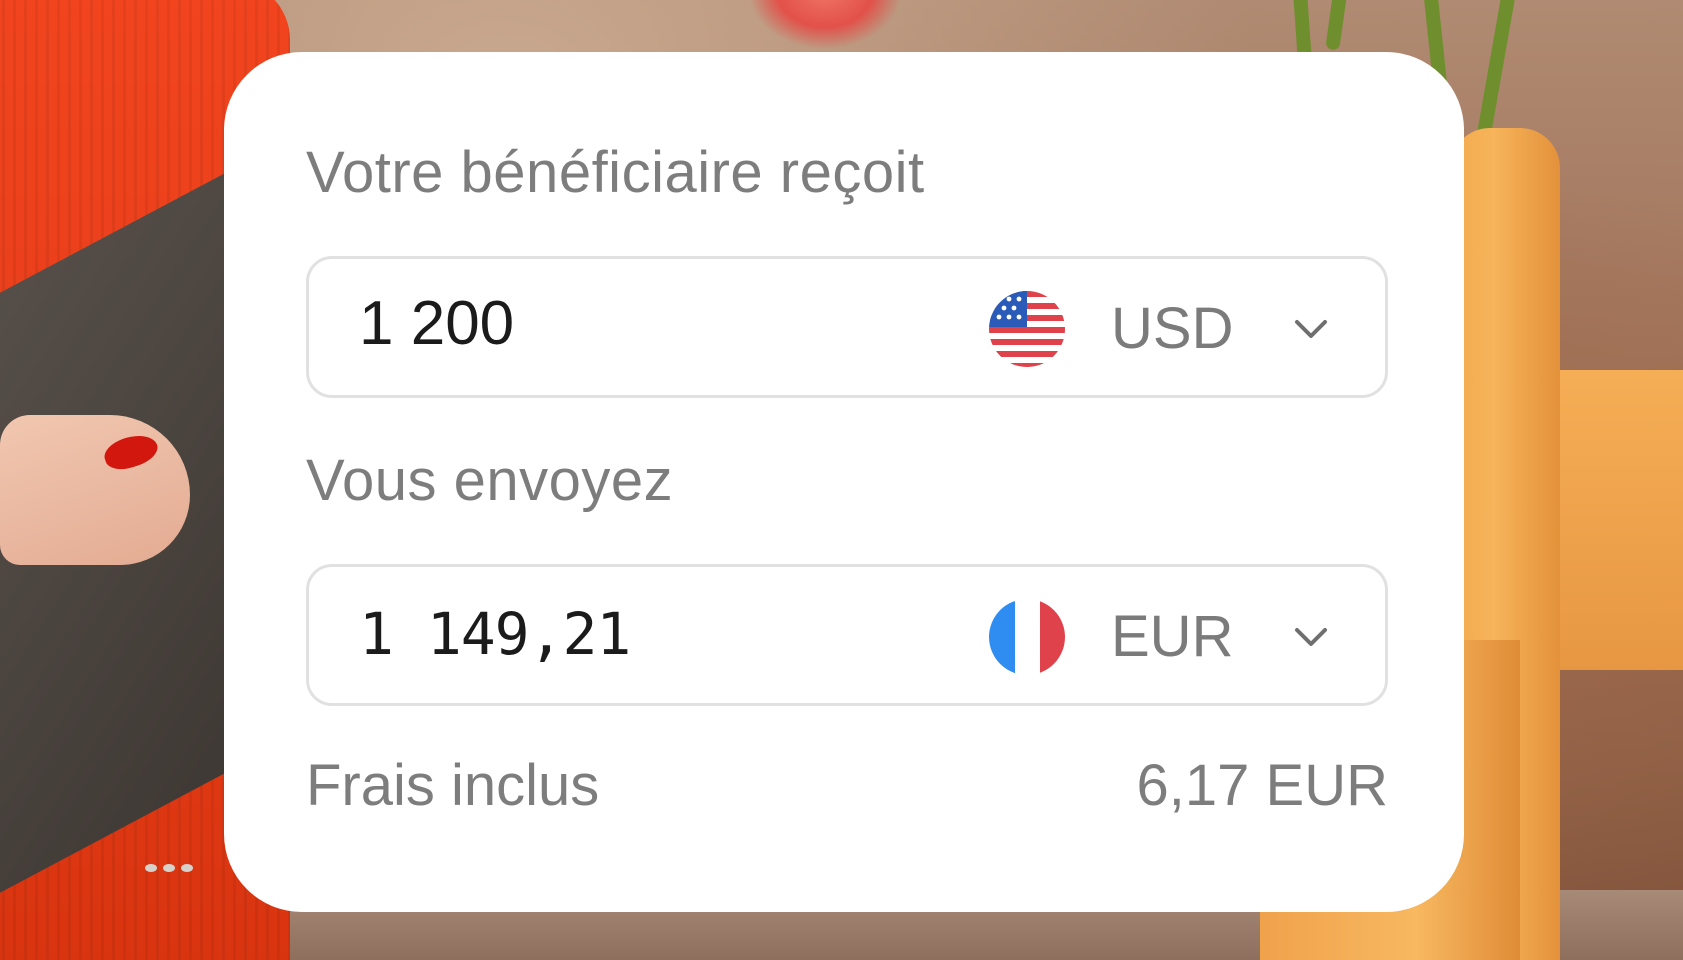 This screenshot has height=960, width=1683. Describe the element at coordinates (1262, 785) in the screenshot. I see `fees-amount: 6,17 EUR` at that location.